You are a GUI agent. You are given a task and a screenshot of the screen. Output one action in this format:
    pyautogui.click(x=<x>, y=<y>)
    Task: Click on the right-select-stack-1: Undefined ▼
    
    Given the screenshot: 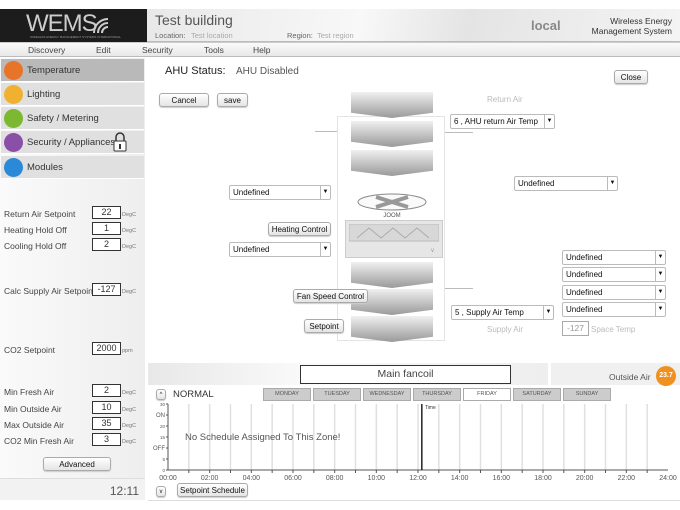 What is the action you would take?
    pyautogui.click(x=614, y=257)
    